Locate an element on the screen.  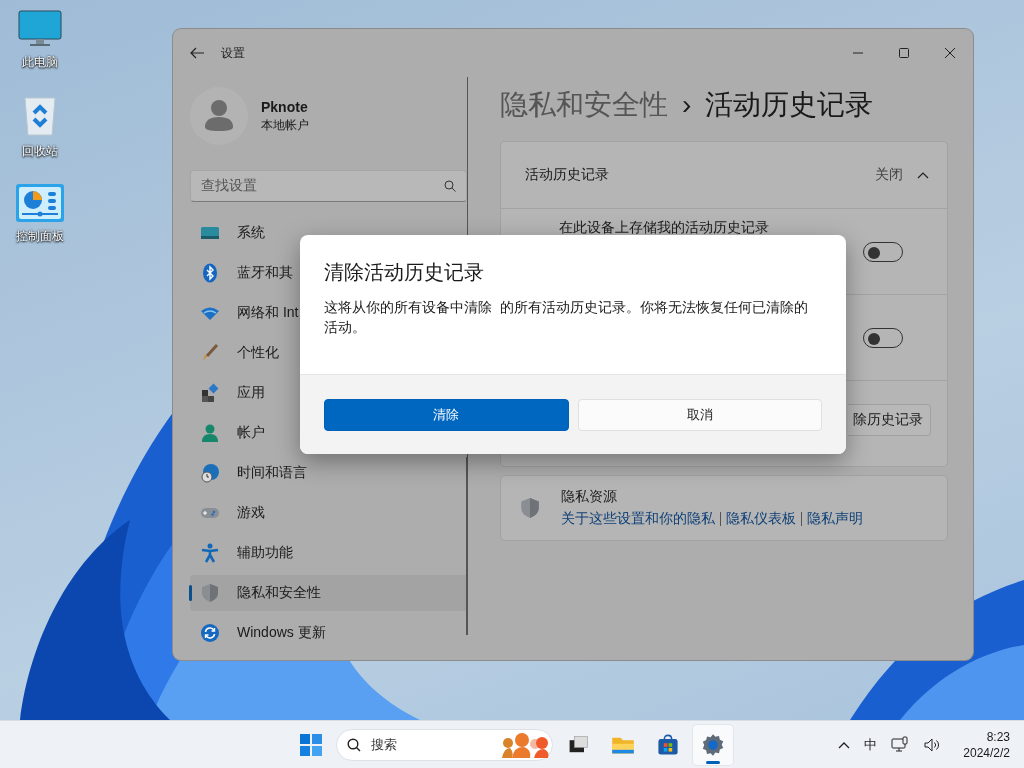
speaker-icon is located at coordinates (932, 744).